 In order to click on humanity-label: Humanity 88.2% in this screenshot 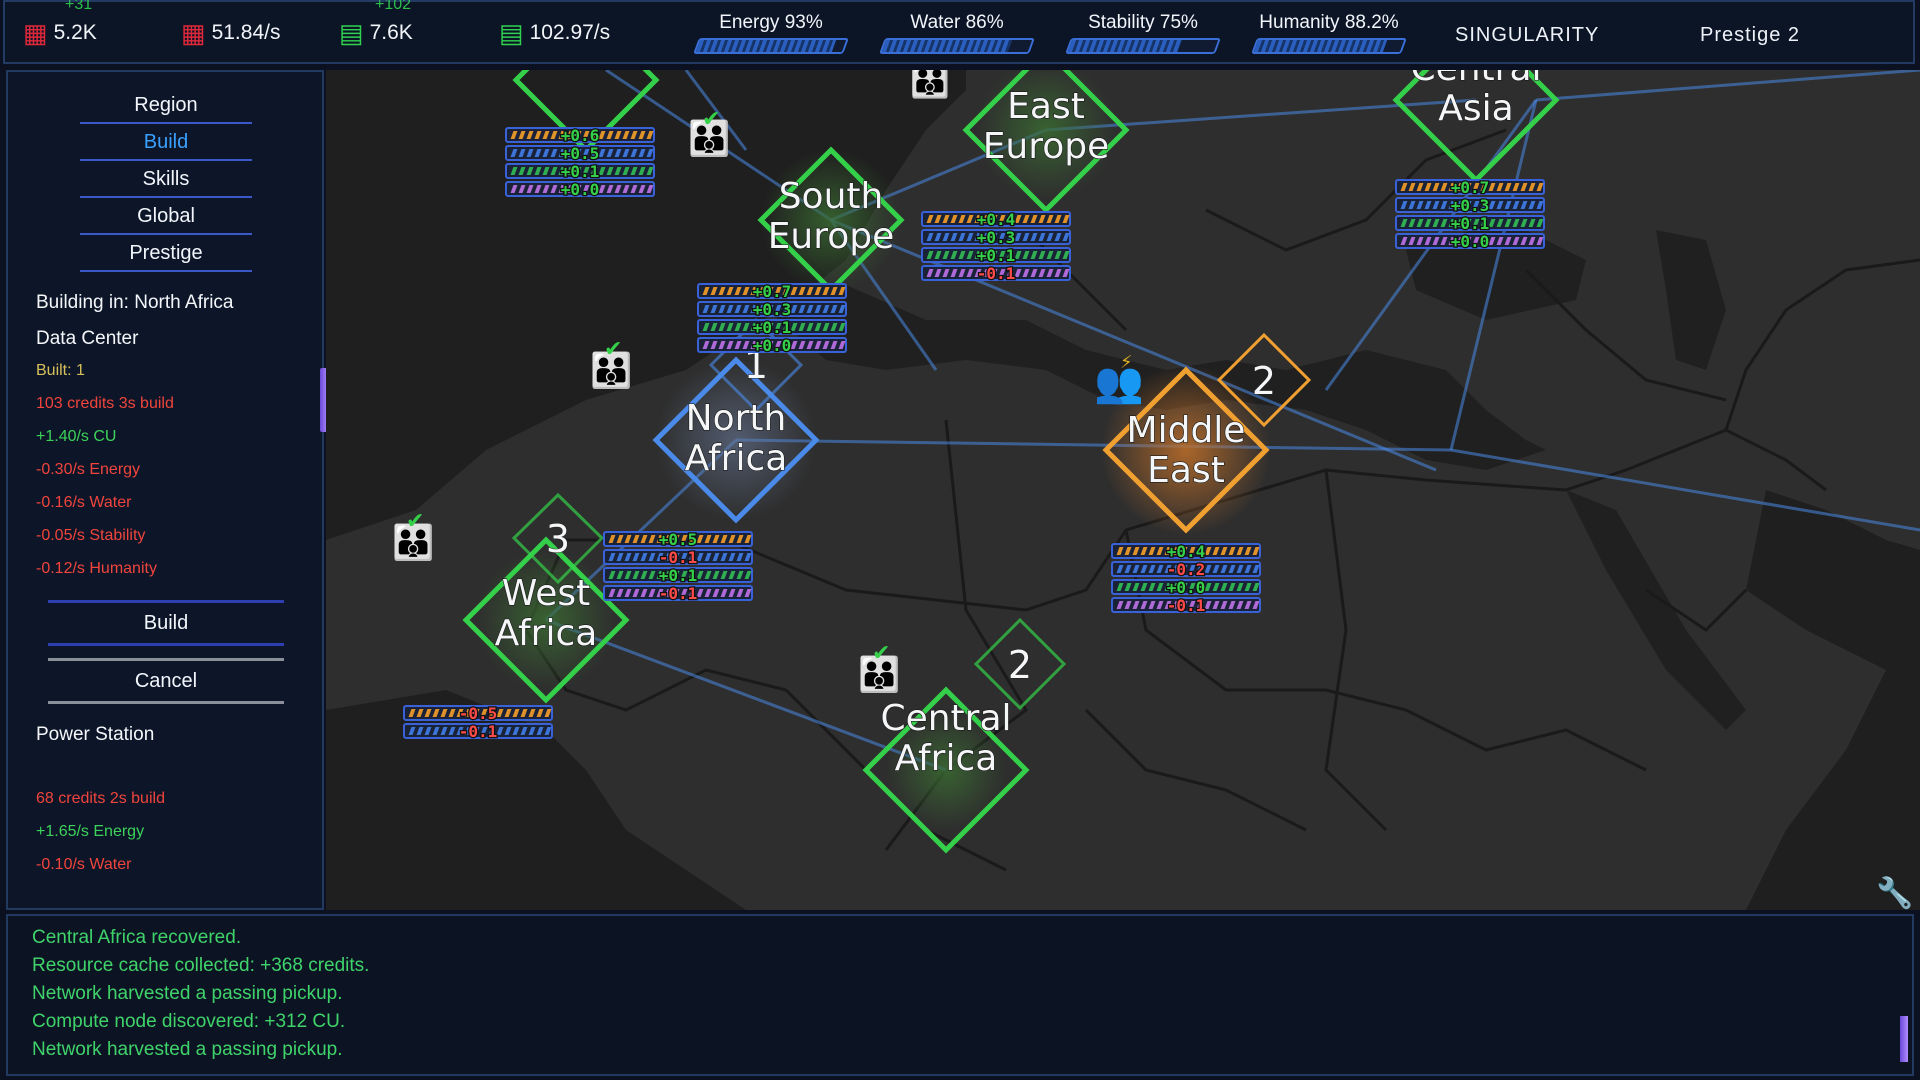, I will do `click(1329, 22)`.